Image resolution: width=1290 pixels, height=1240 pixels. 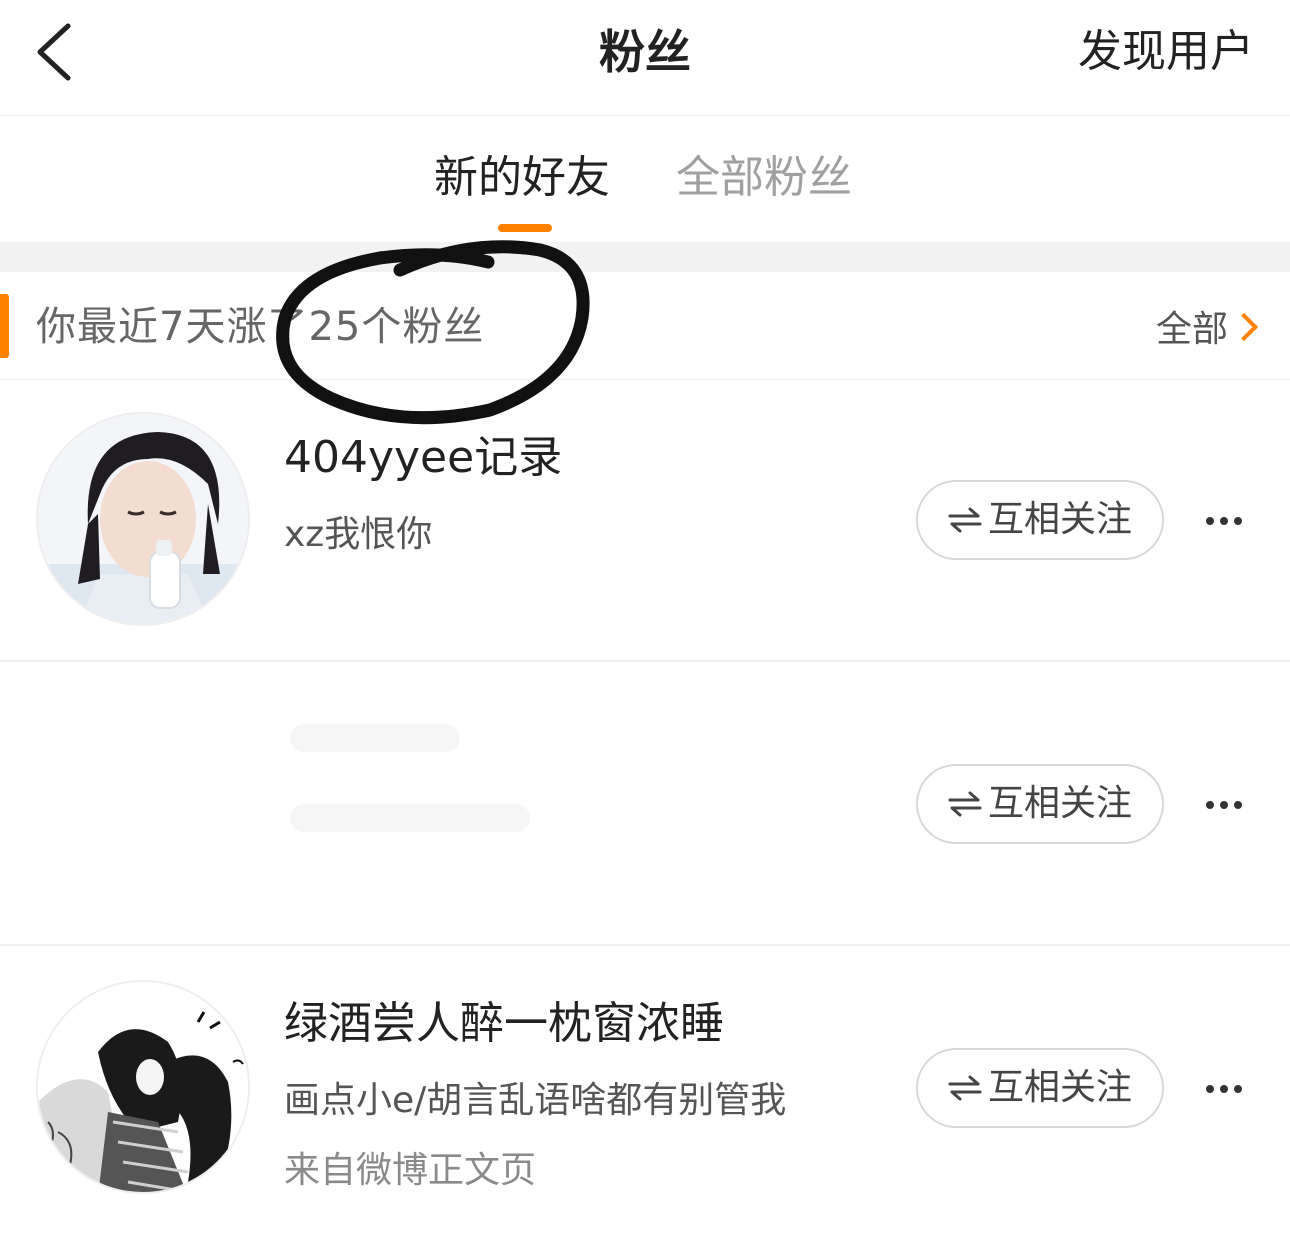 I want to click on section-divider, so click(x=645, y=257).